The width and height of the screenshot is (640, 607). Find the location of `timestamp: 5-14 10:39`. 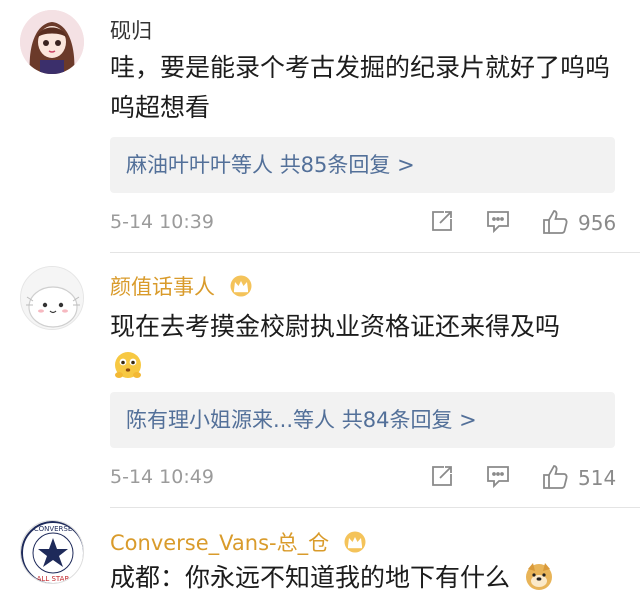

timestamp: 5-14 10:39 is located at coordinates (162, 222).